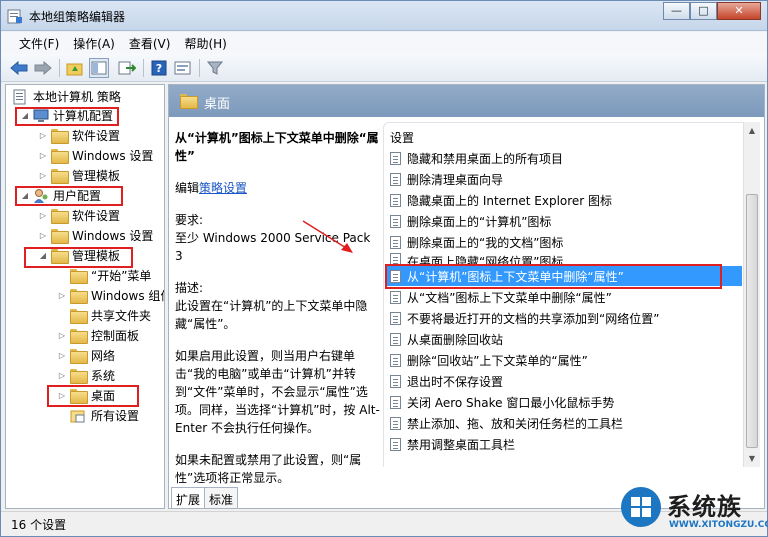  I want to click on highlight-admin-templates, so click(78, 257).